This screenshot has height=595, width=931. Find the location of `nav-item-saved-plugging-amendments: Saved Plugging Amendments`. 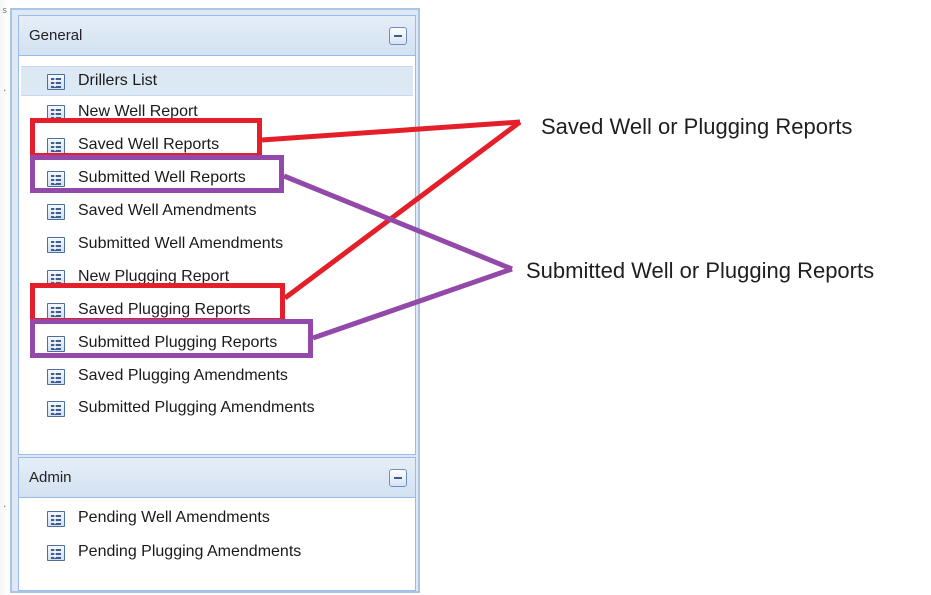

nav-item-saved-plugging-amendments: Saved Plugging Amendments is located at coordinates (217, 377).